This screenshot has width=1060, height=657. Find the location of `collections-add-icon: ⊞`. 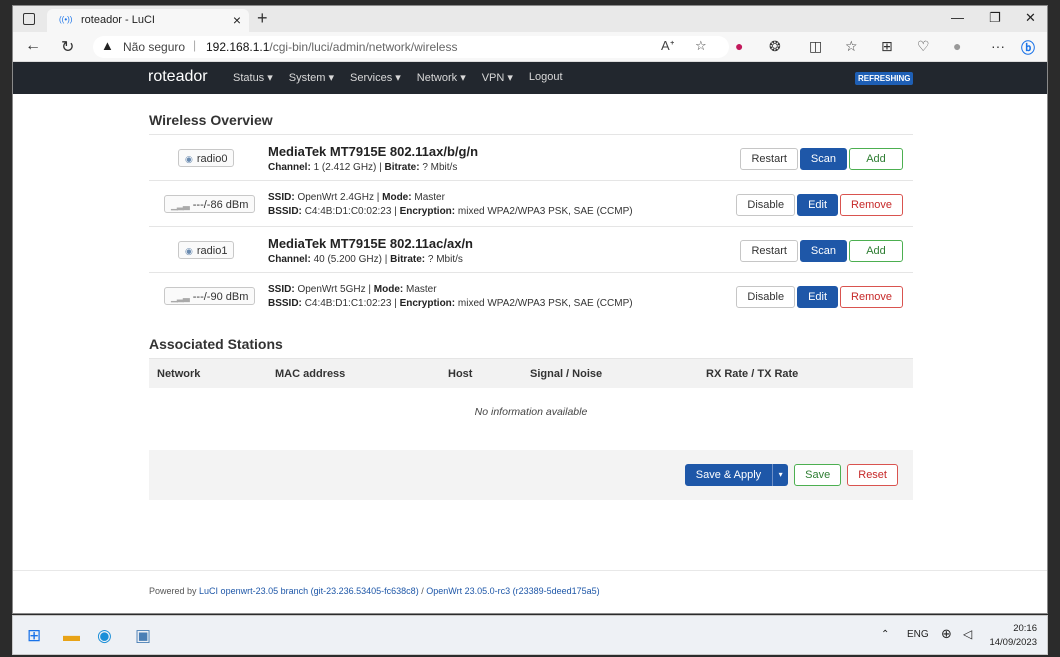

collections-add-icon: ⊞ is located at coordinates (887, 46).